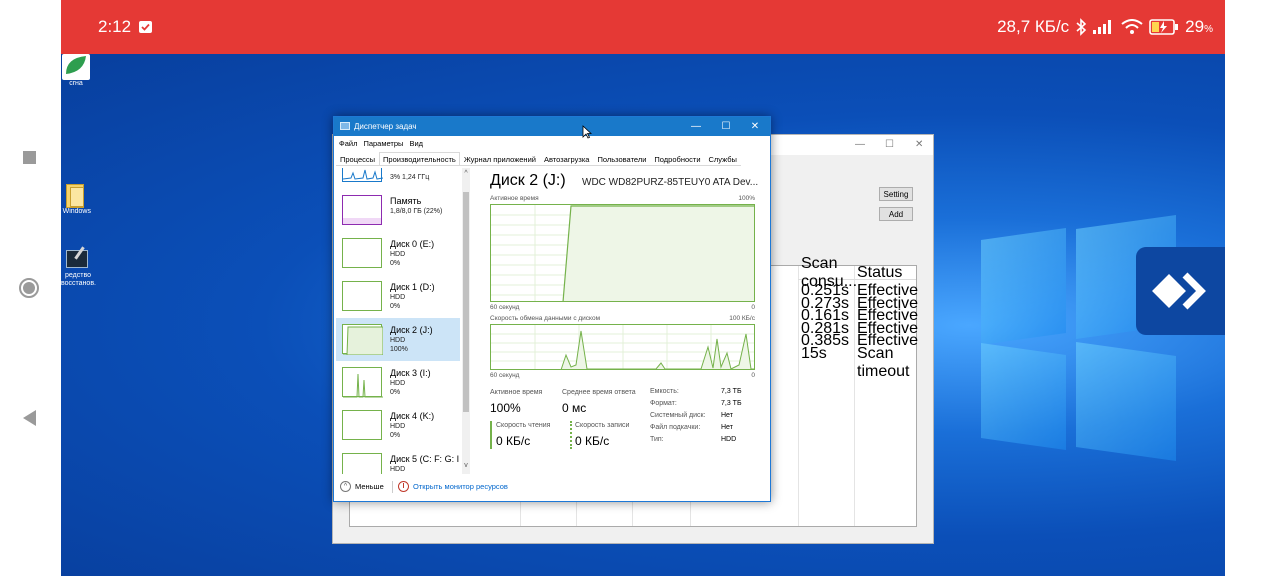 The height and width of the screenshot is (576, 1280). What do you see at coordinates (398, 339) in the screenshot?
I see `list-item-disk-2: Диск 2 (J:) HDD 100%` at bounding box center [398, 339].